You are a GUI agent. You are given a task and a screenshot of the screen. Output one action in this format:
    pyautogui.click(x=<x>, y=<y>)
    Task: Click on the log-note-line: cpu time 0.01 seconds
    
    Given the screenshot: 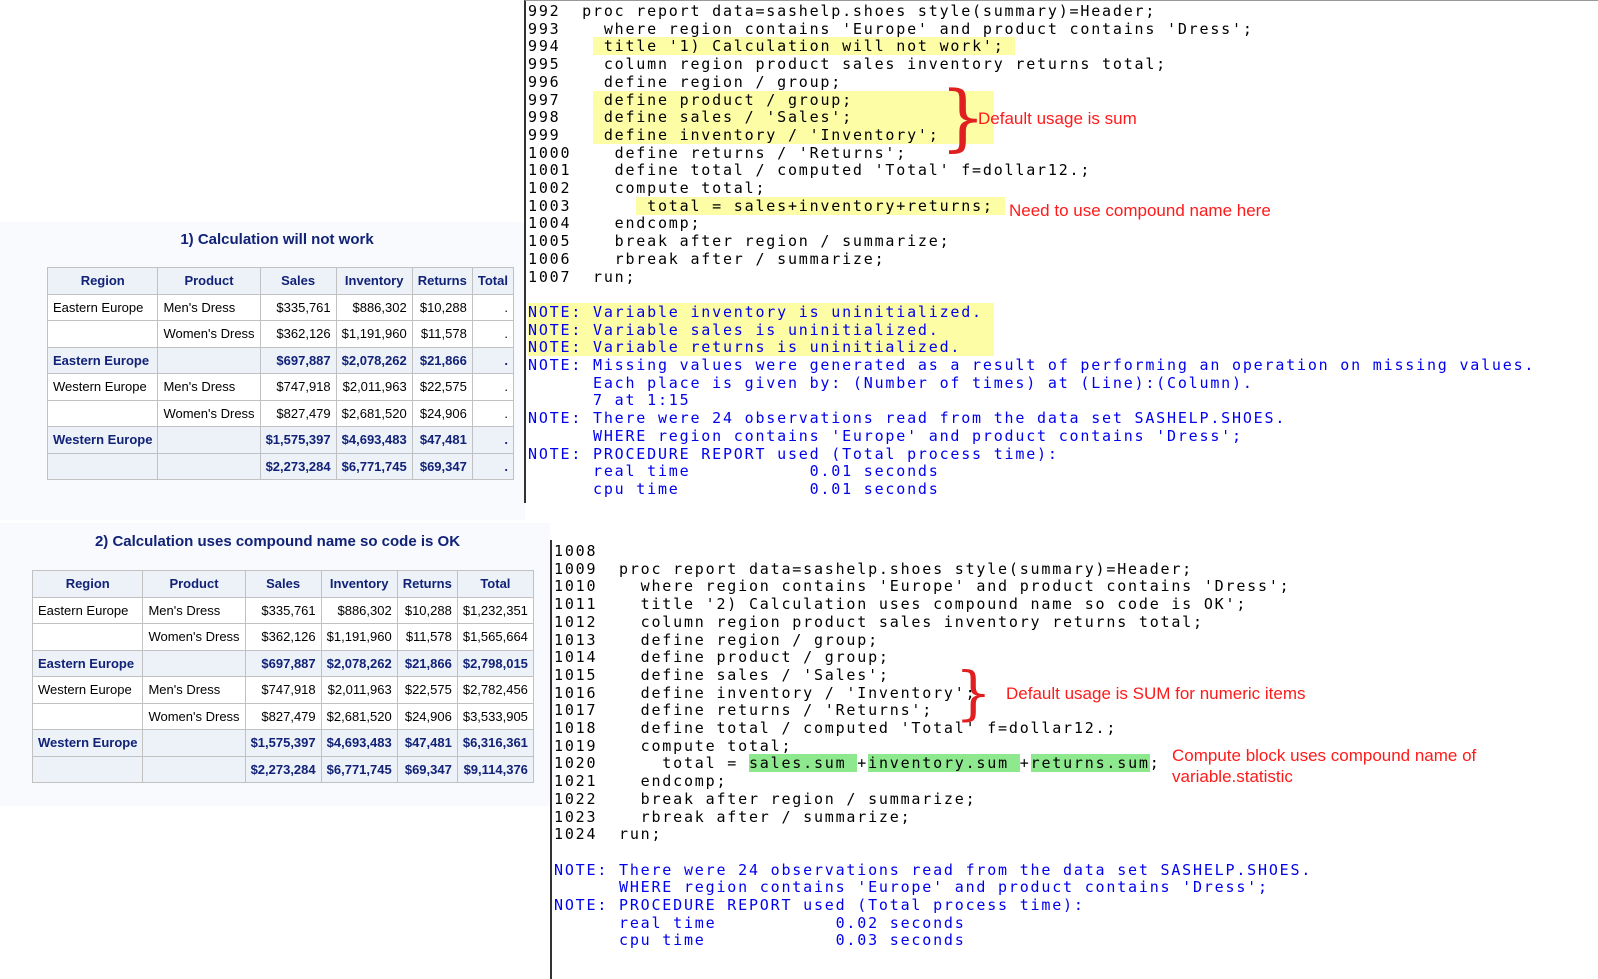 What is the action you would take?
    pyautogui.click(x=734, y=489)
    